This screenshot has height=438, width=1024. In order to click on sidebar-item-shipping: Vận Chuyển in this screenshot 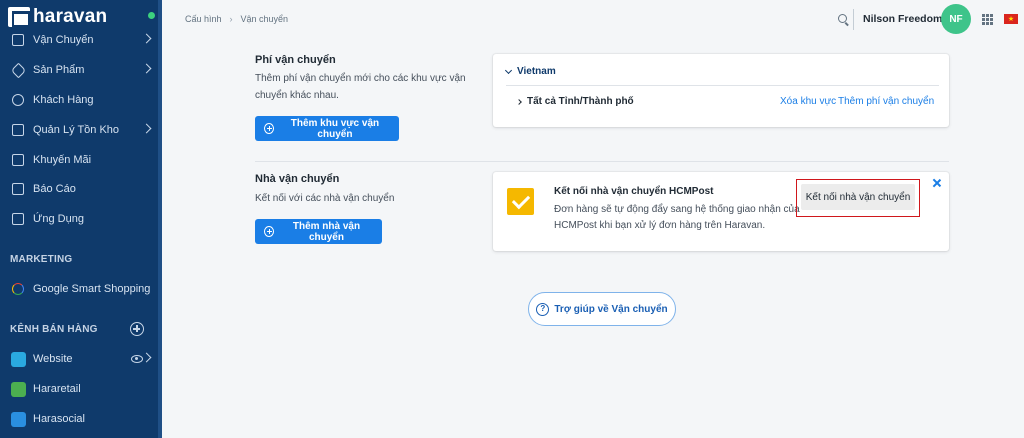, I will do `click(79, 40)`.